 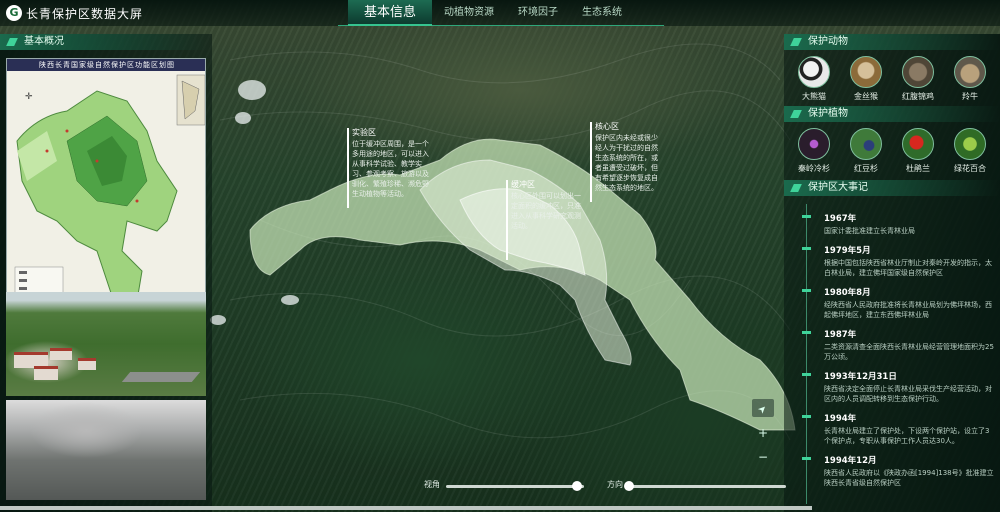 What do you see at coordinates (918, 168) in the screenshot?
I see `species-name: 杜鹃兰` at bounding box center [918, 168].